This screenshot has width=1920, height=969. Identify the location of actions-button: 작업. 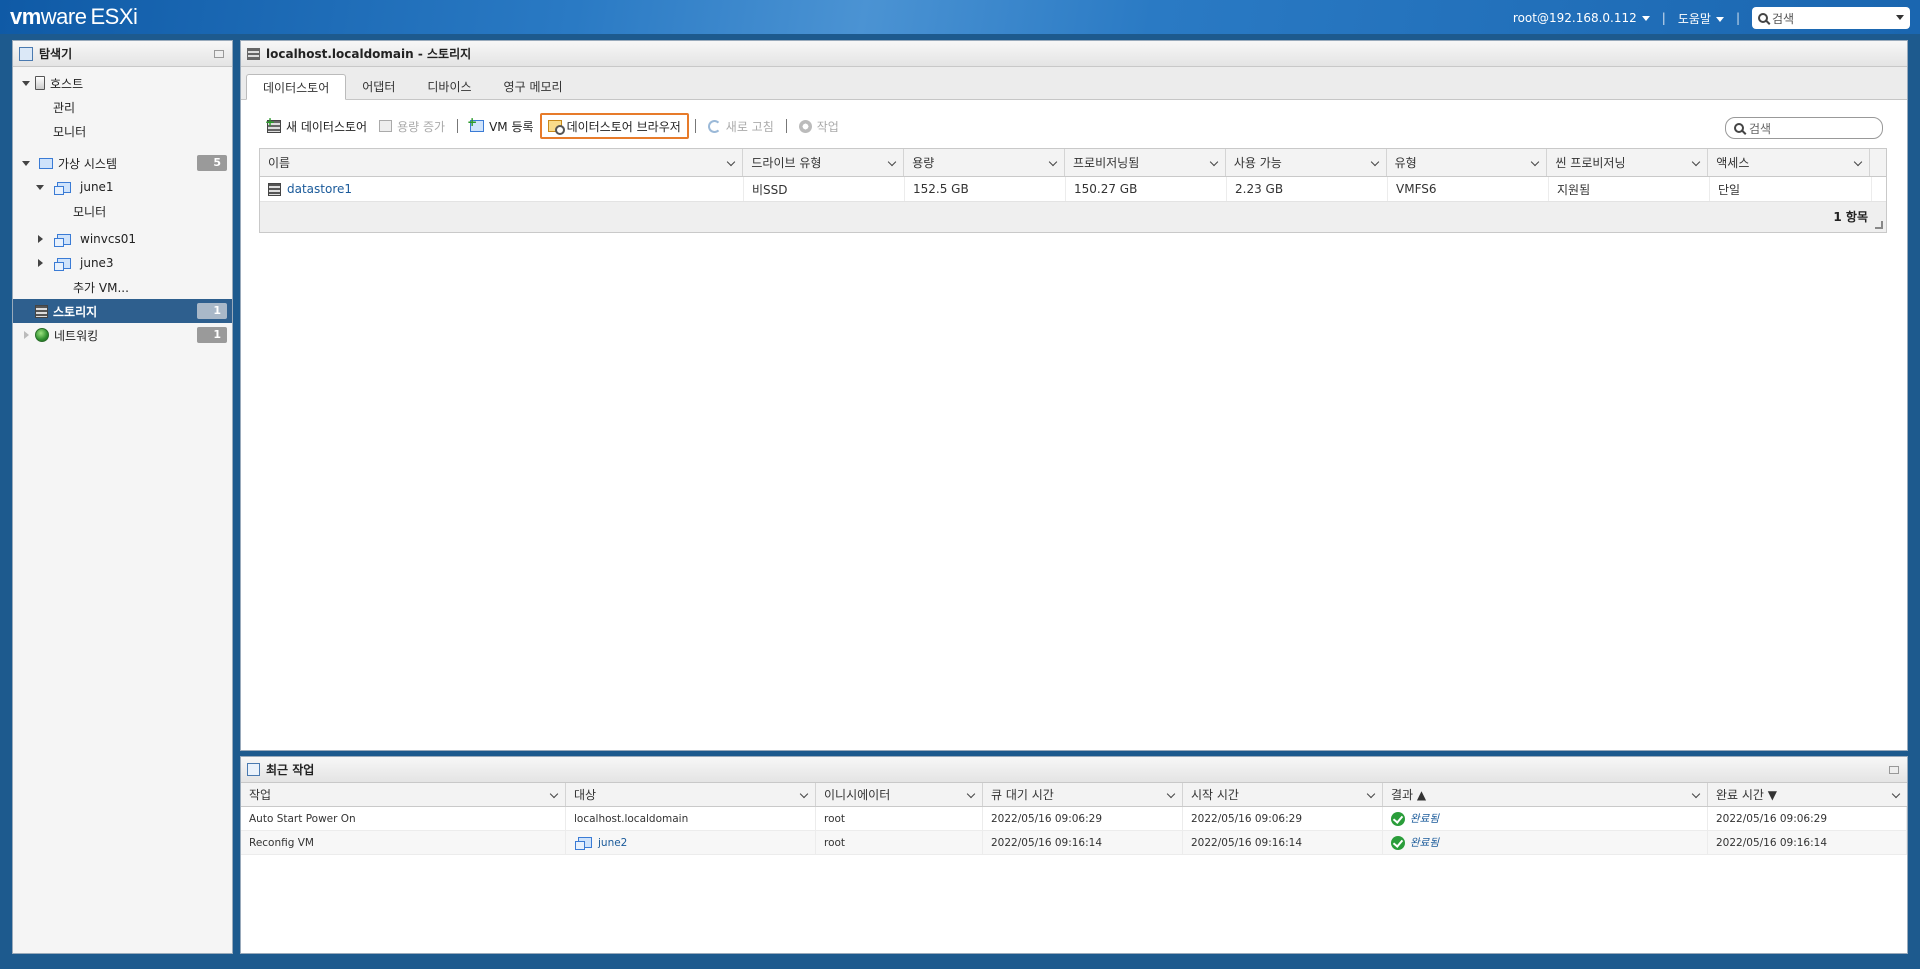
(819, 126).